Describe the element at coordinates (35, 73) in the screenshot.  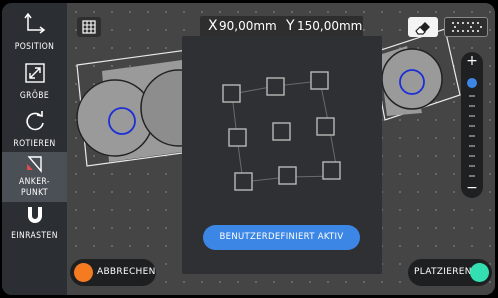
I see `resize-icon` at that location.